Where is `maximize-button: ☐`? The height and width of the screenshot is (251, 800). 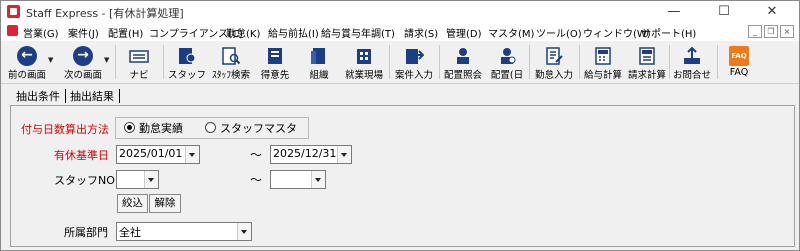
maximize-button: ☐ is located at coordinates (724, 12).